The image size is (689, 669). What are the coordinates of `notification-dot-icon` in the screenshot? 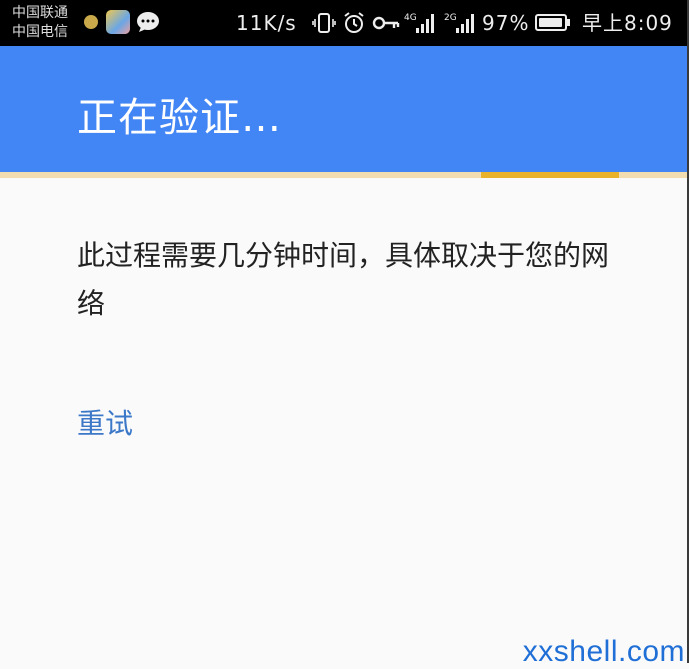 It's located at (91, 22).